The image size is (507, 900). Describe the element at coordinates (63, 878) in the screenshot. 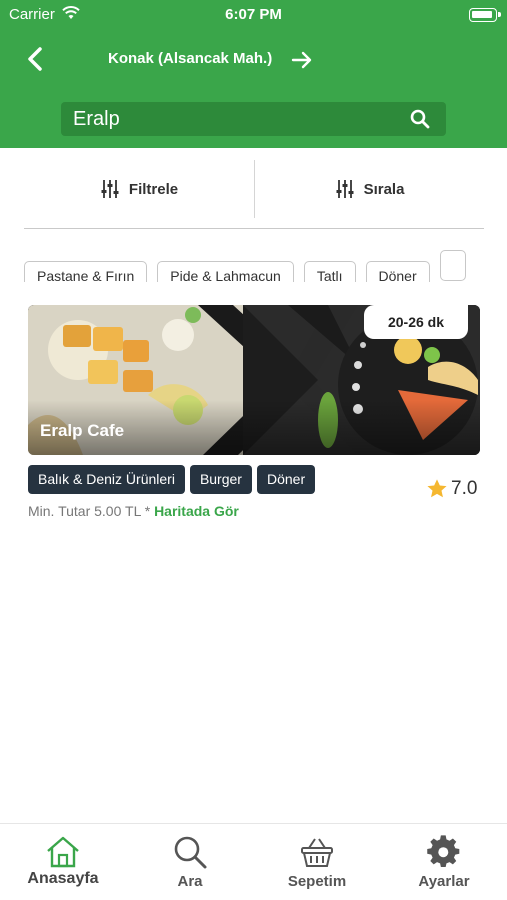

I see `tab-label: Anasayfa` at that location.